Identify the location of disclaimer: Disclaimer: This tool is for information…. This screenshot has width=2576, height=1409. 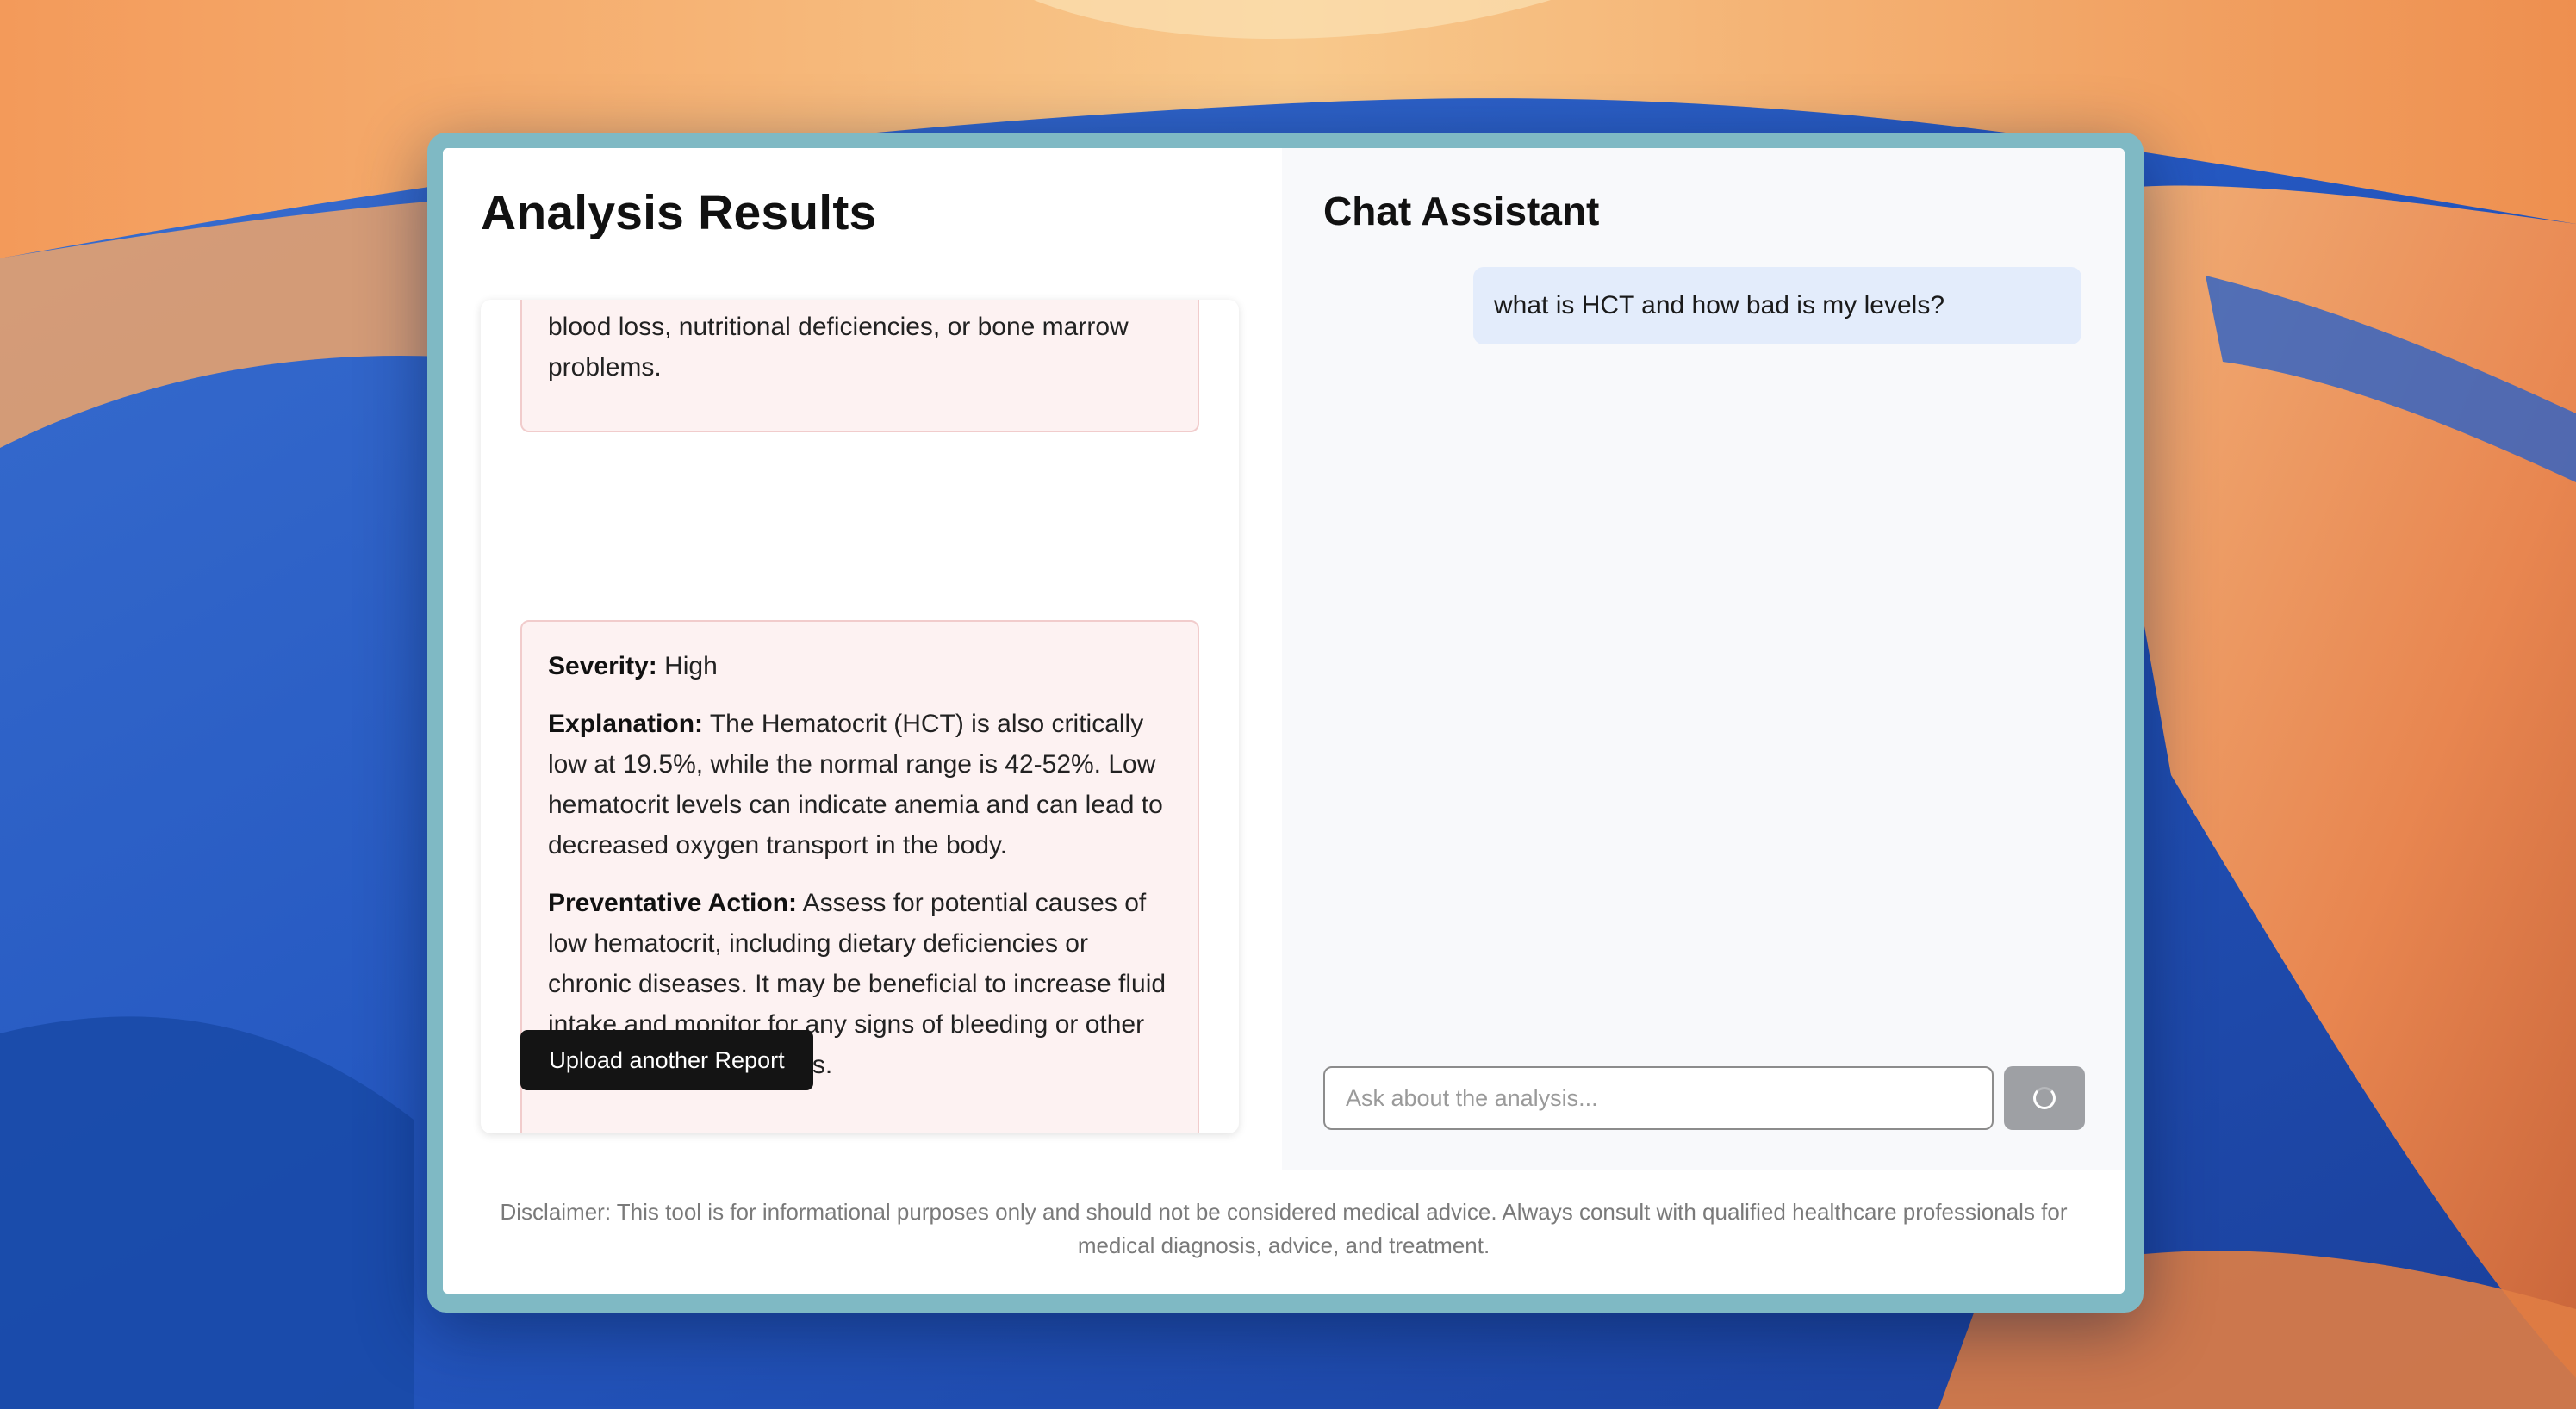
(1284, 1228).